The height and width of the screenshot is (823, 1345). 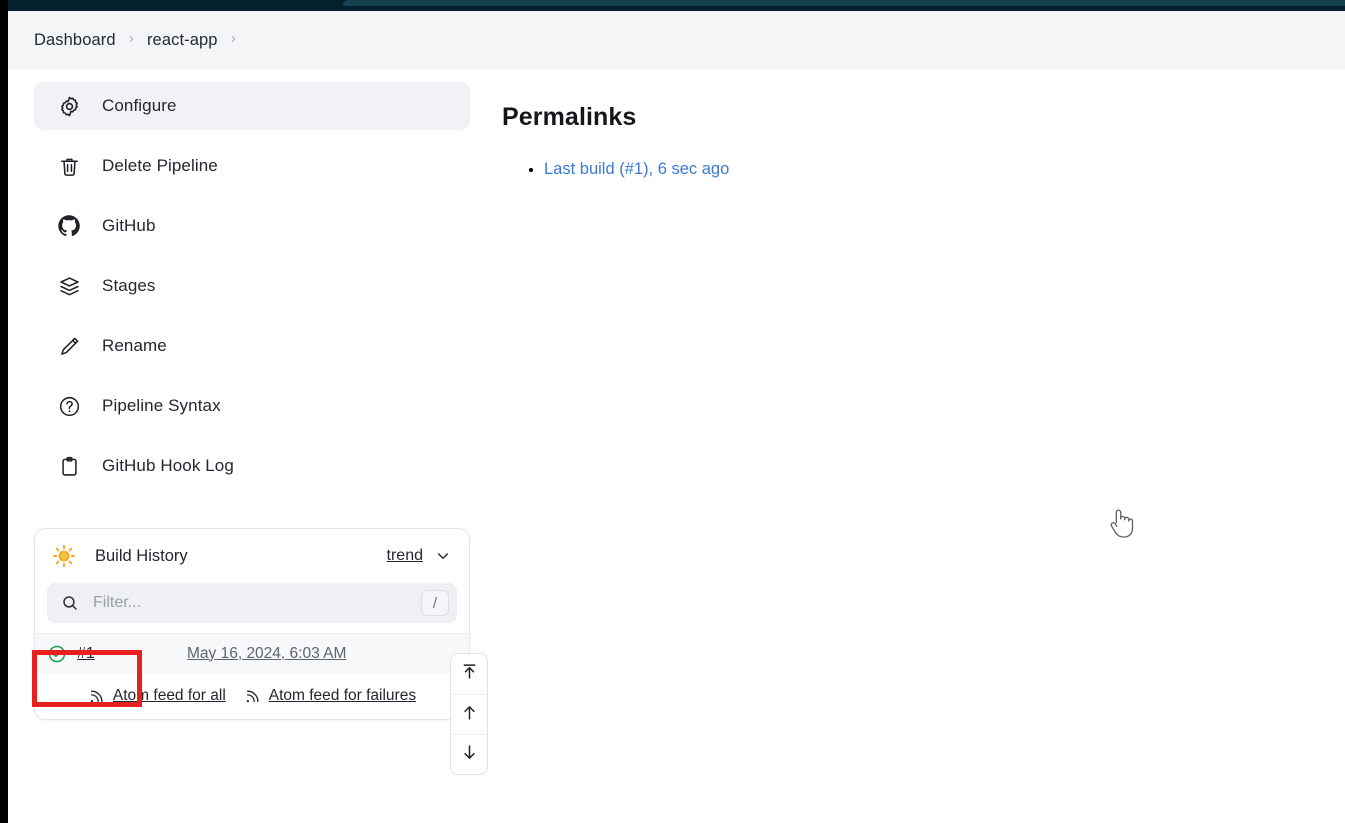 I want to click on pencil-icon, so click(x=69, y=346).